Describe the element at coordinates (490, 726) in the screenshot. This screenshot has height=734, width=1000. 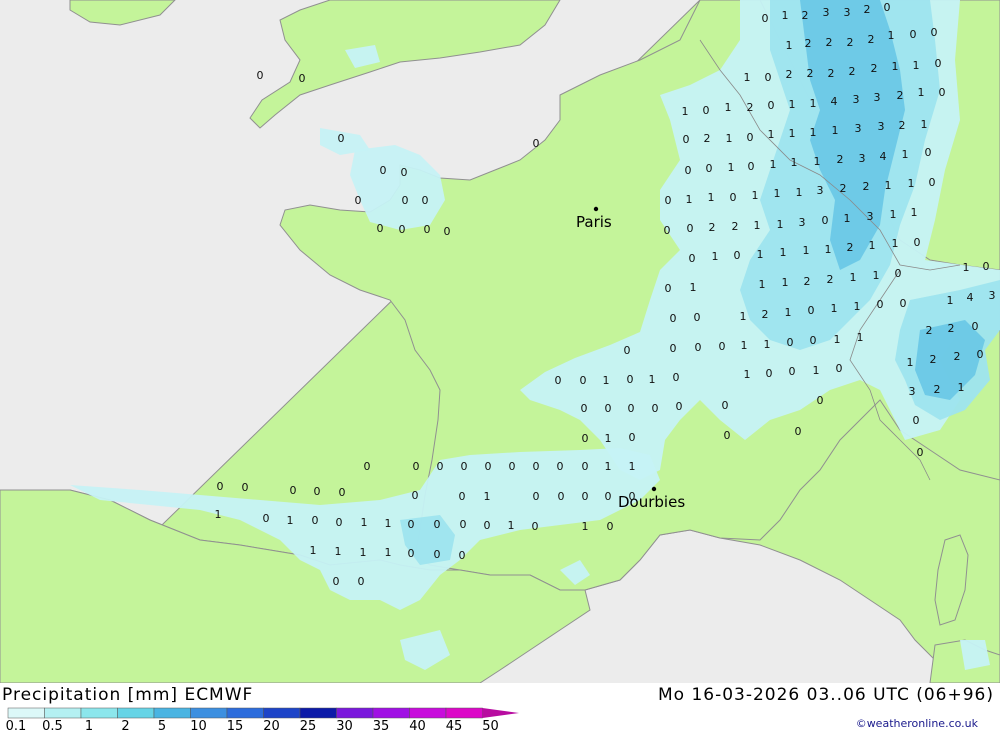
I see `legend-label: 50` at that location.